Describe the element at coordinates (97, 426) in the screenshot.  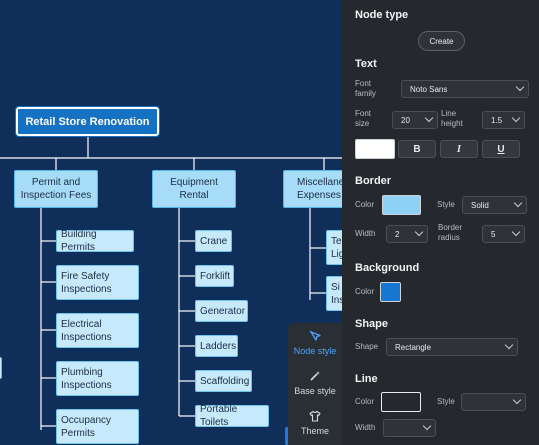
I see `leaf-node: Occupancy Permits` at that location.